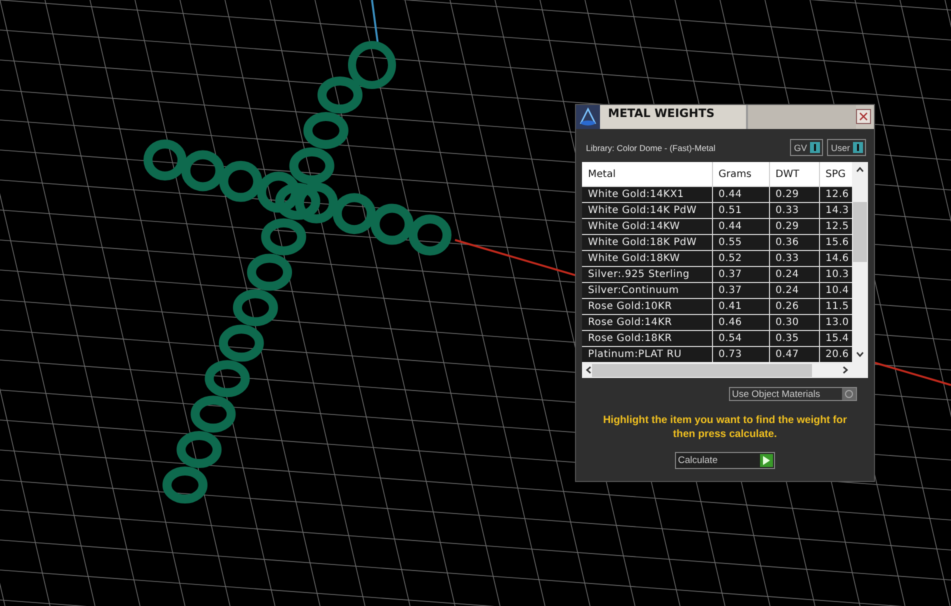 The image size is (951, 606). What do you see at coordinates (588, 117) in the screenshot?
I see `logo-icon` at bounding box center [588, 117].